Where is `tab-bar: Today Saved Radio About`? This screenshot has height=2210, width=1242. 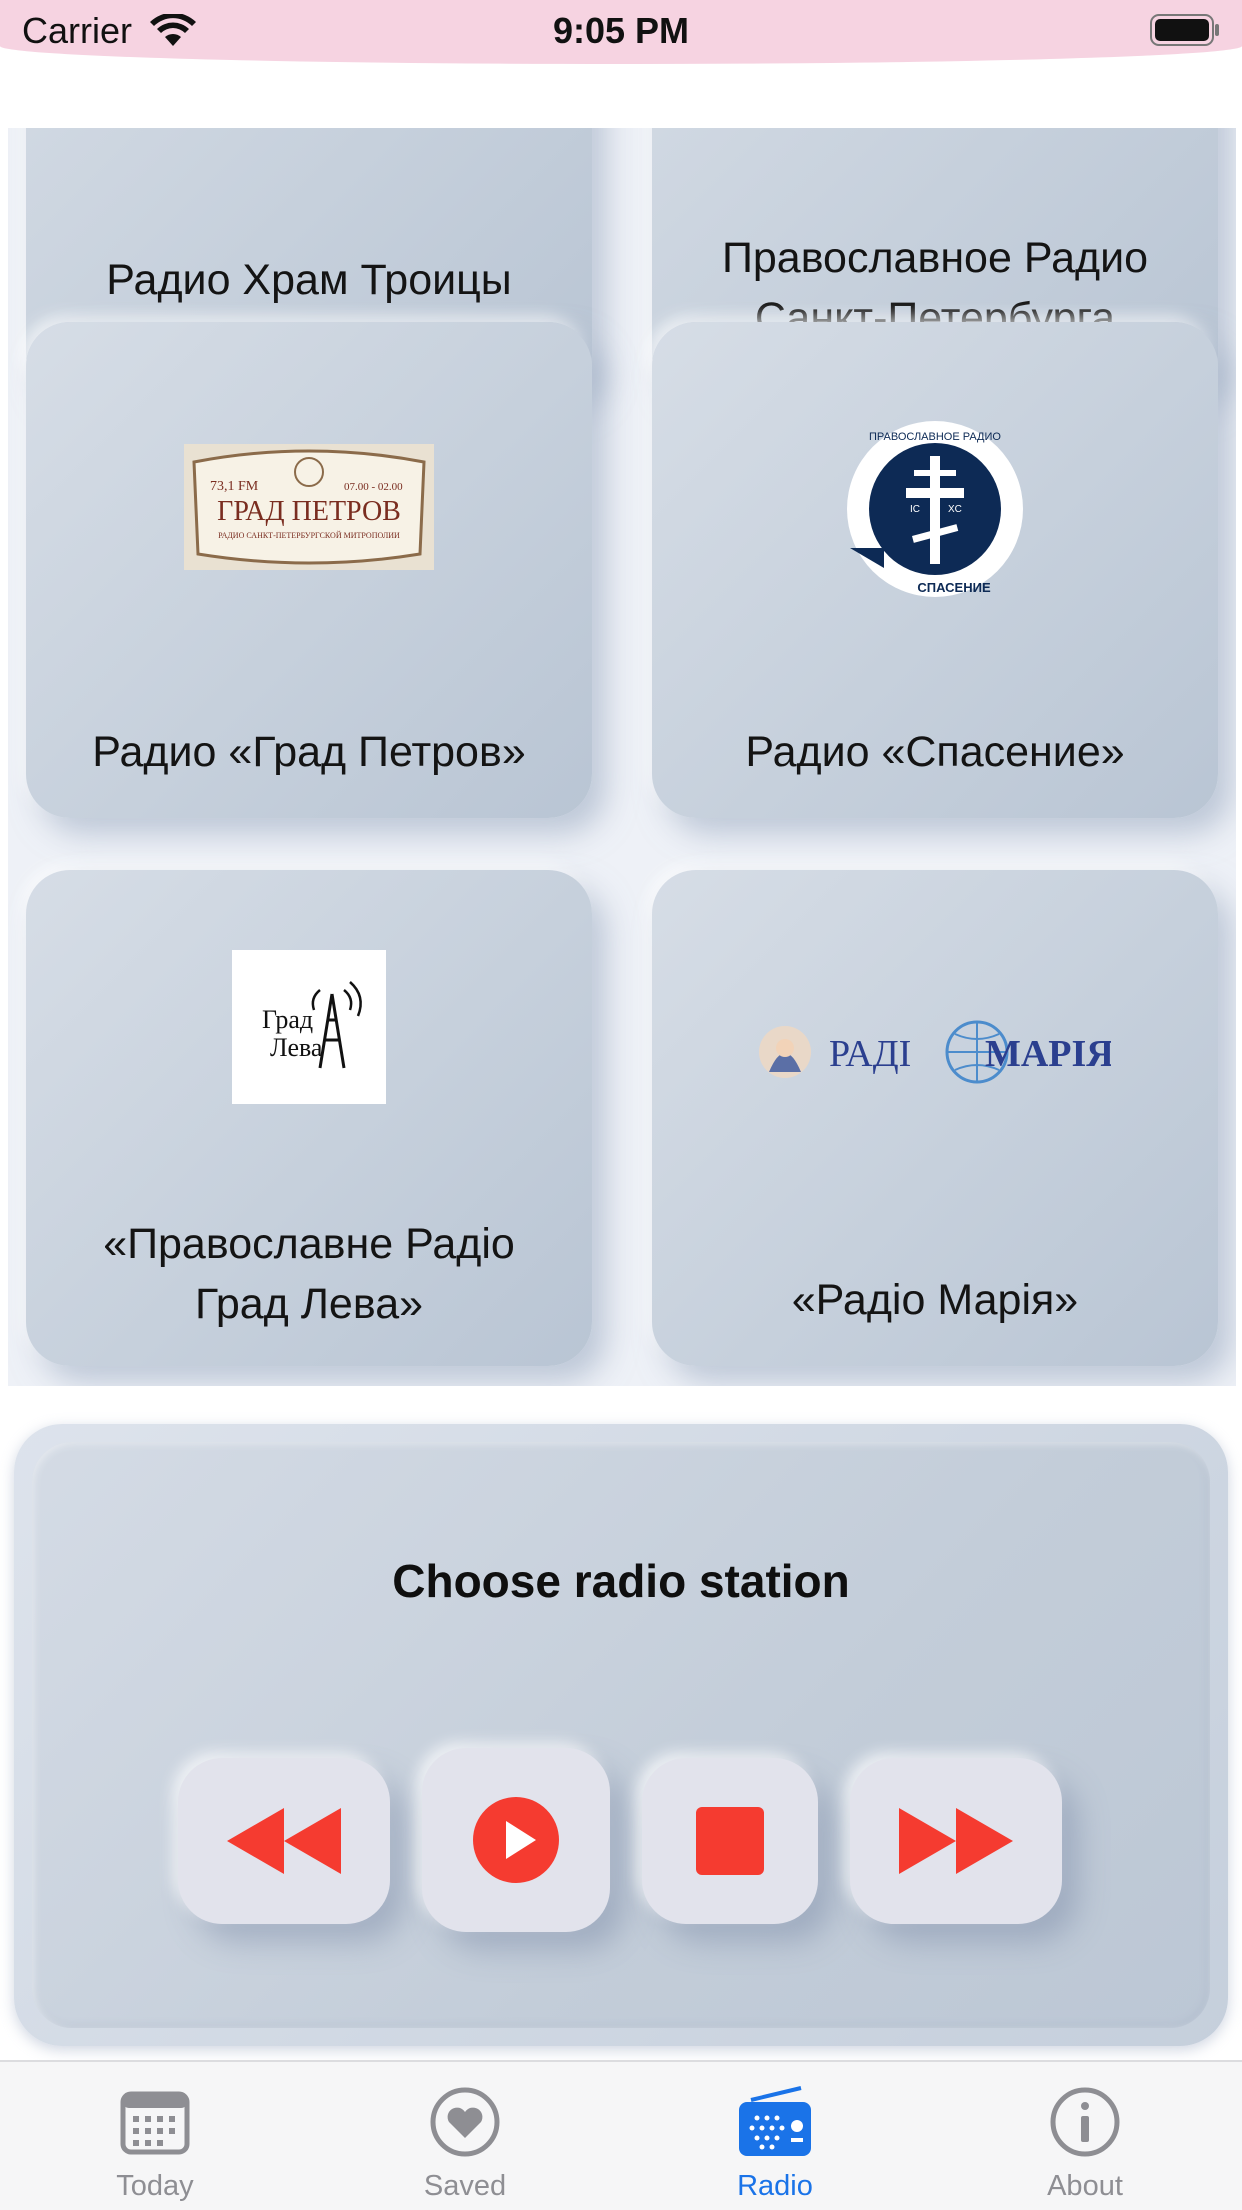
tab-bar: Today Saved Radio About is located at coordinates (621, 2135).